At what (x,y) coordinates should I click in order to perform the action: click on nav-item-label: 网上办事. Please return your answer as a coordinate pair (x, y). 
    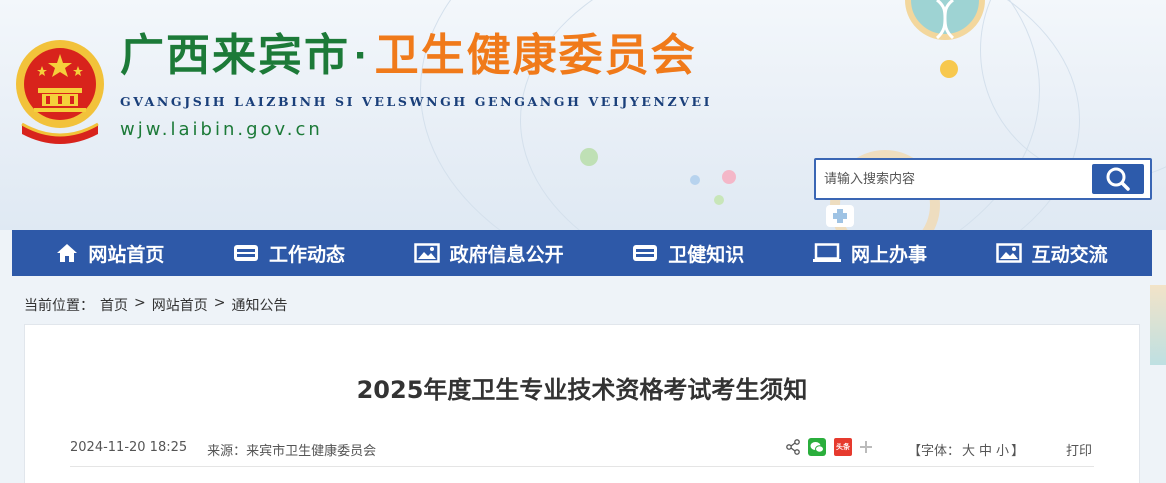
    Looking at the image, I should click on (888, 254).